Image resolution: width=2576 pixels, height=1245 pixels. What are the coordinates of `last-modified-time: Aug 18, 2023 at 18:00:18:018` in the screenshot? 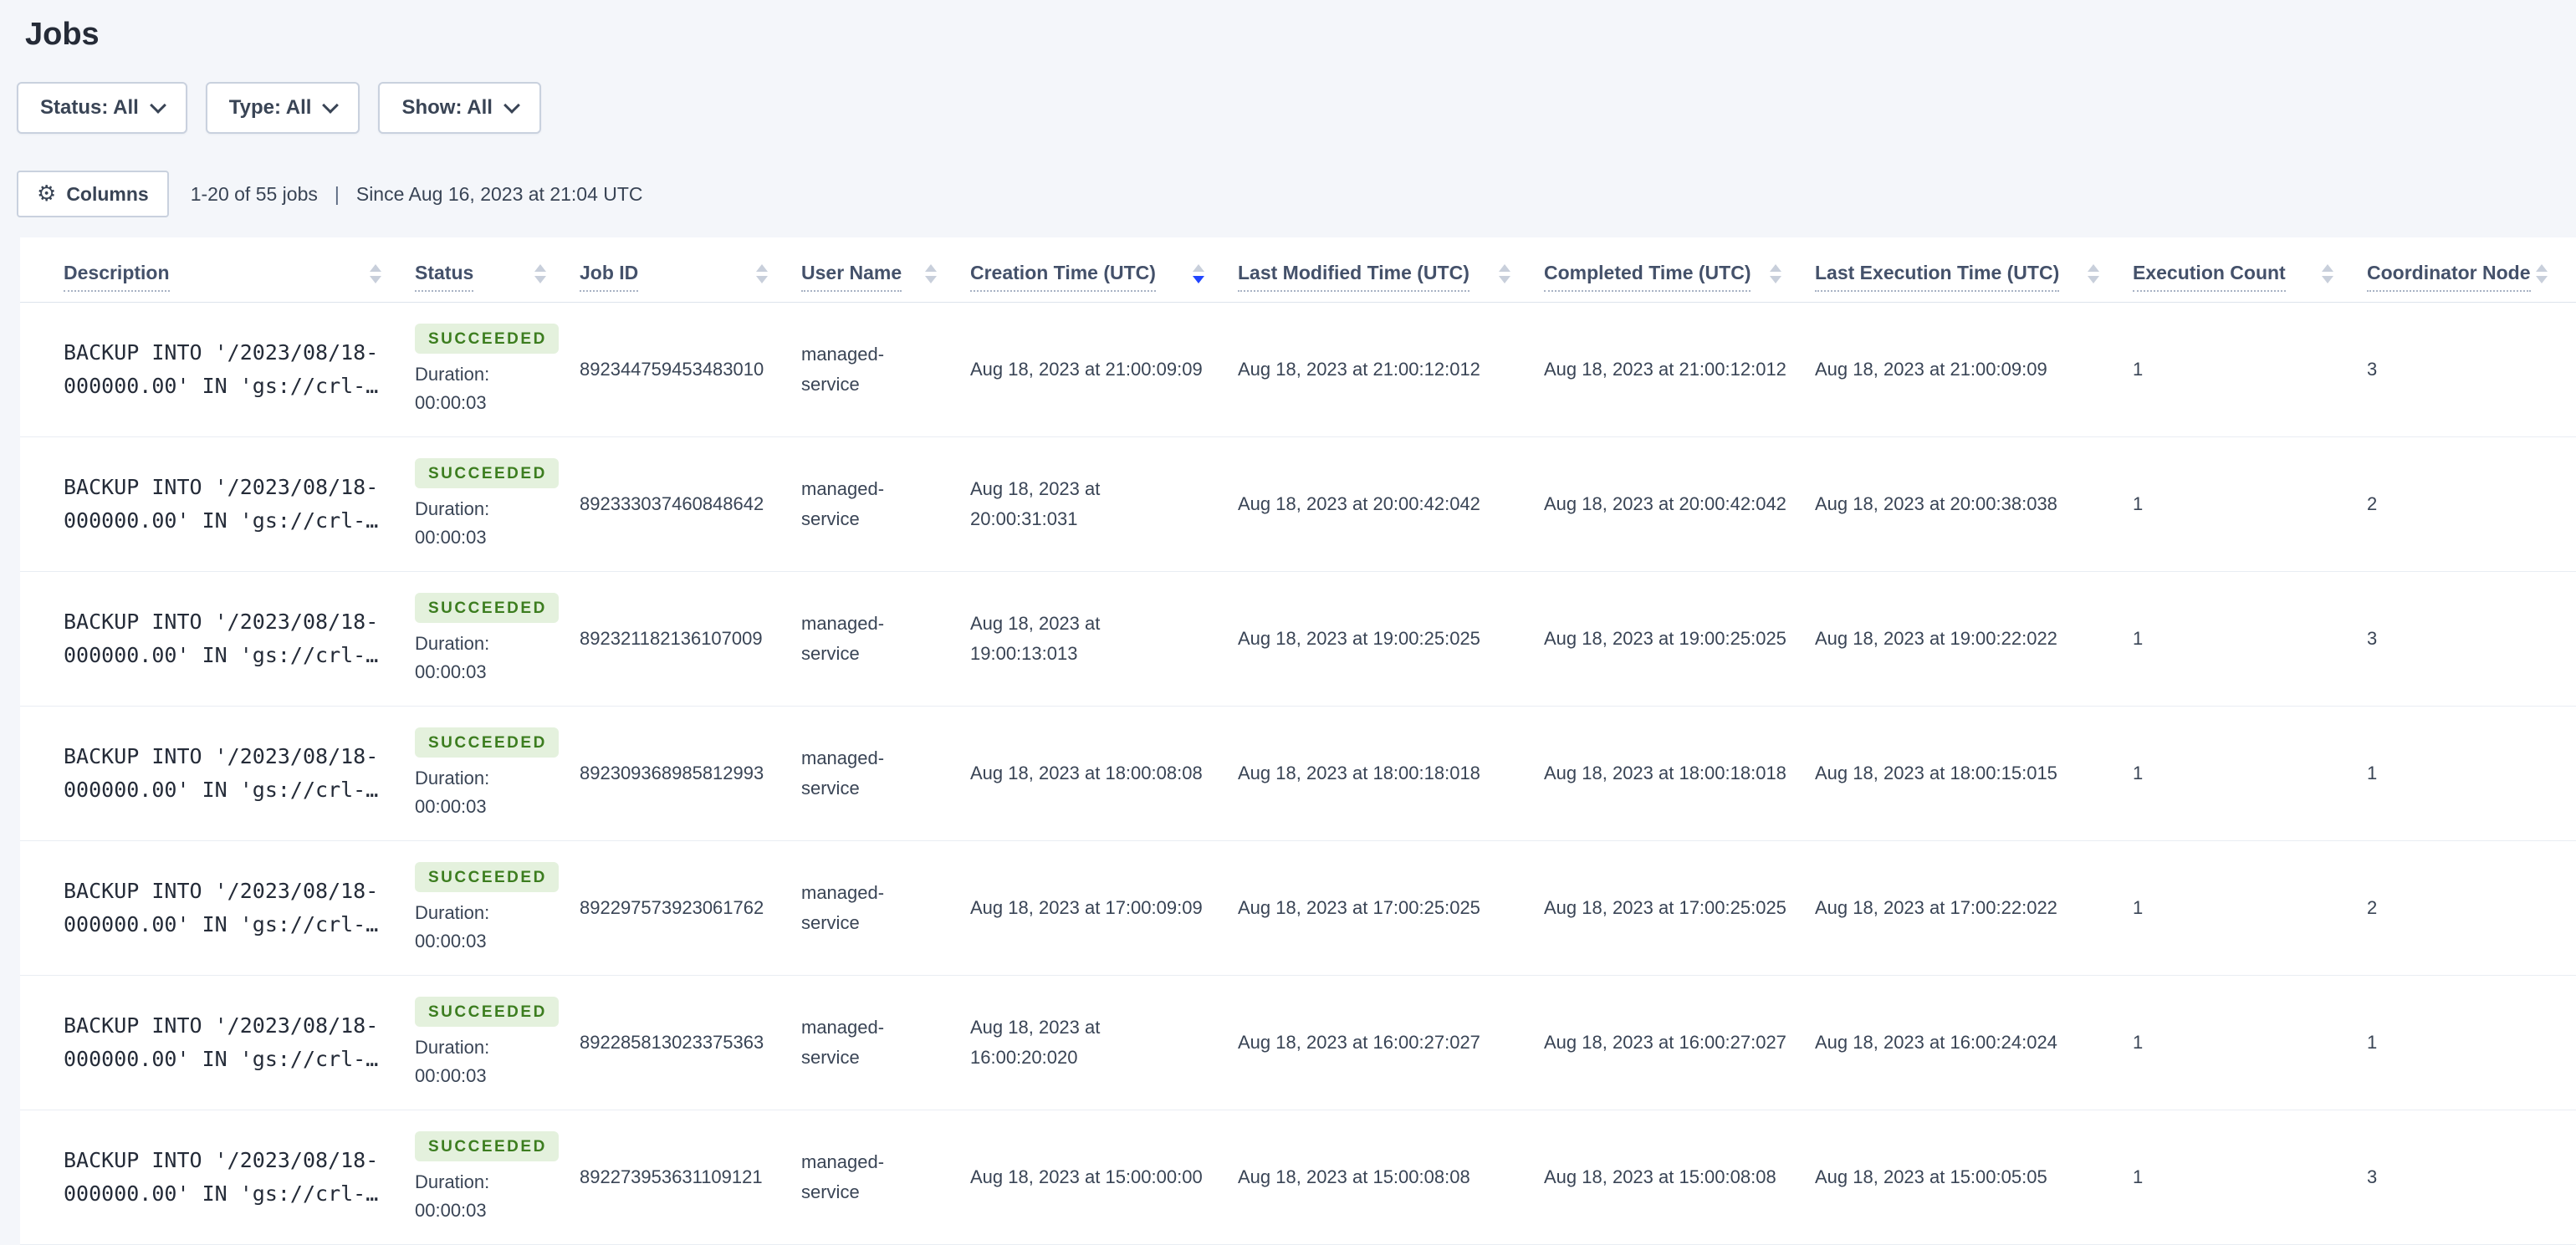 It's located at (1359, 772).